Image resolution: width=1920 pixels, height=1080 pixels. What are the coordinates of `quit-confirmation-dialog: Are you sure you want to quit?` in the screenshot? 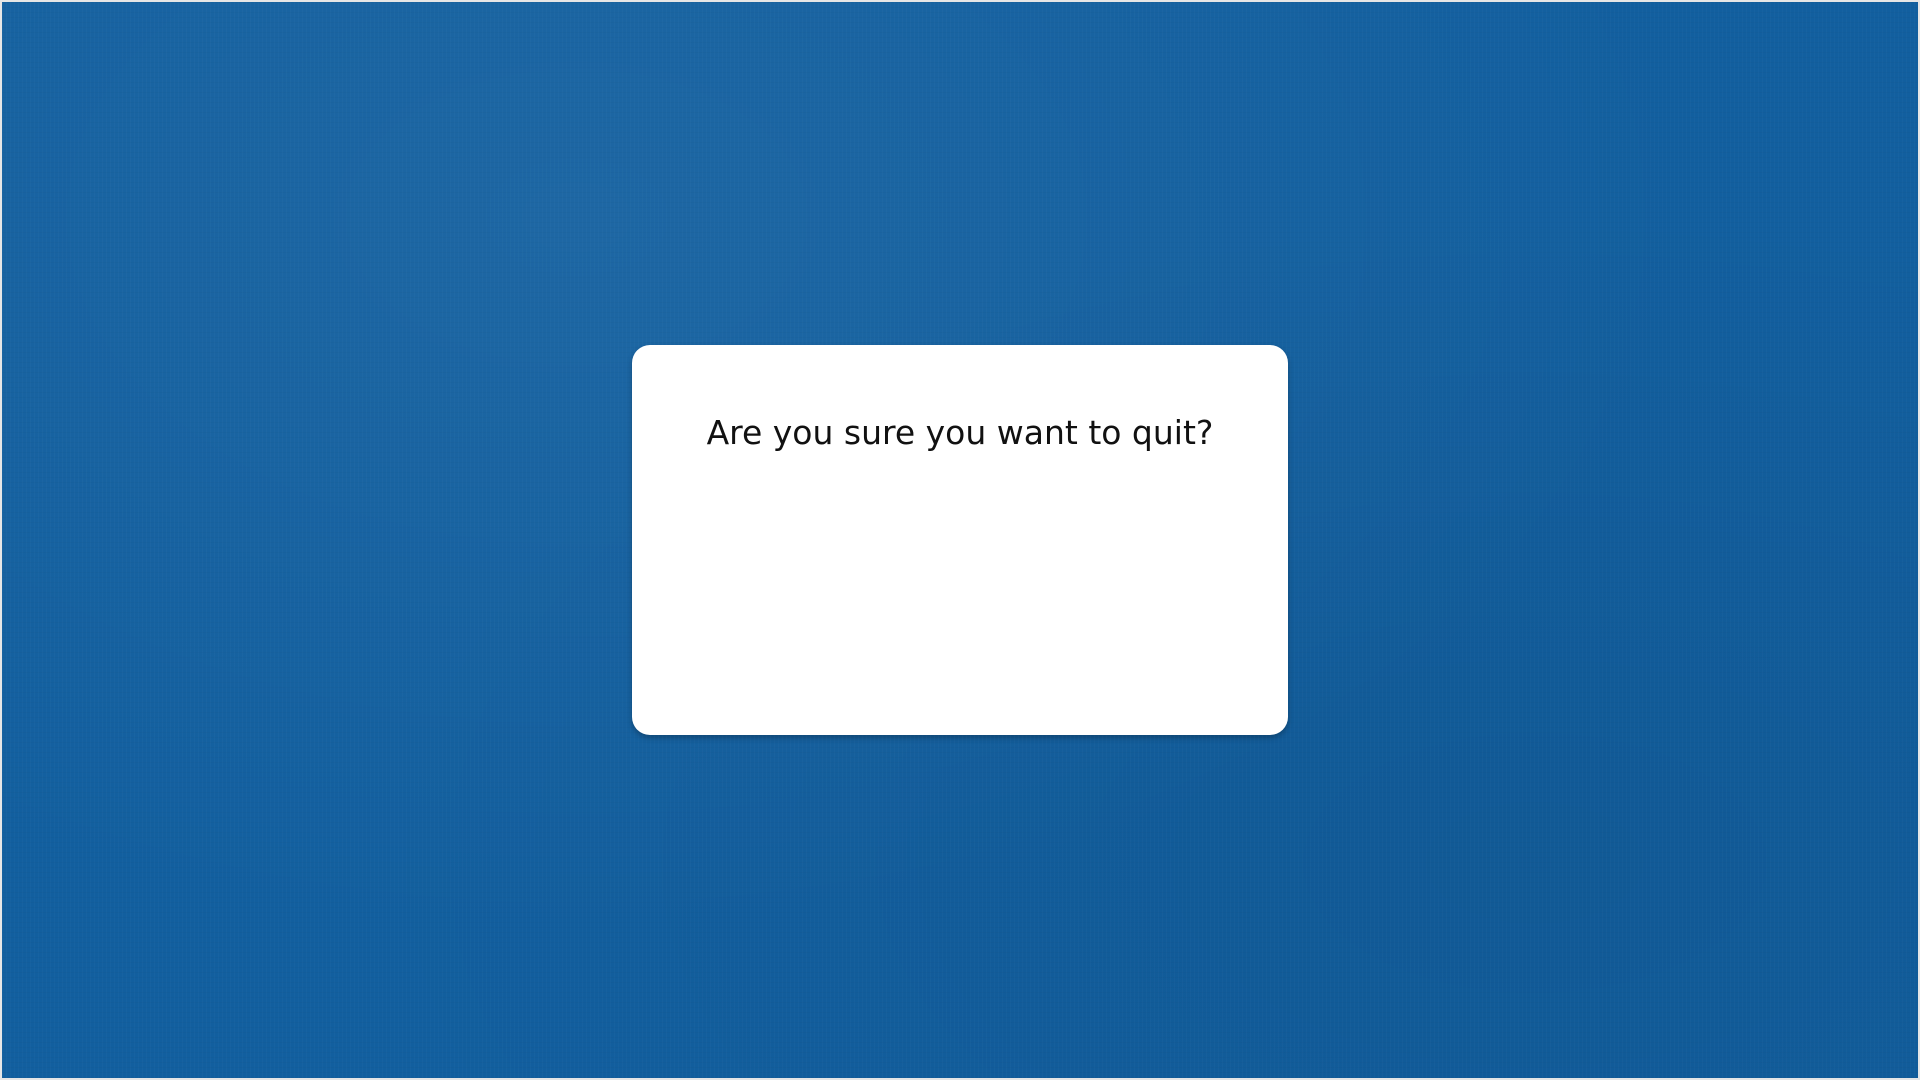 It's located at (960, 540).